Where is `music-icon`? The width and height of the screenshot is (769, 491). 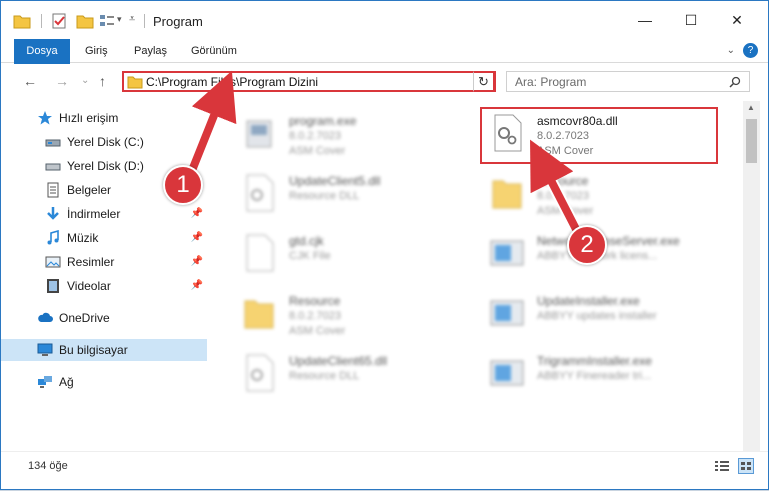
music-icon is located at coordinates (53, 237).